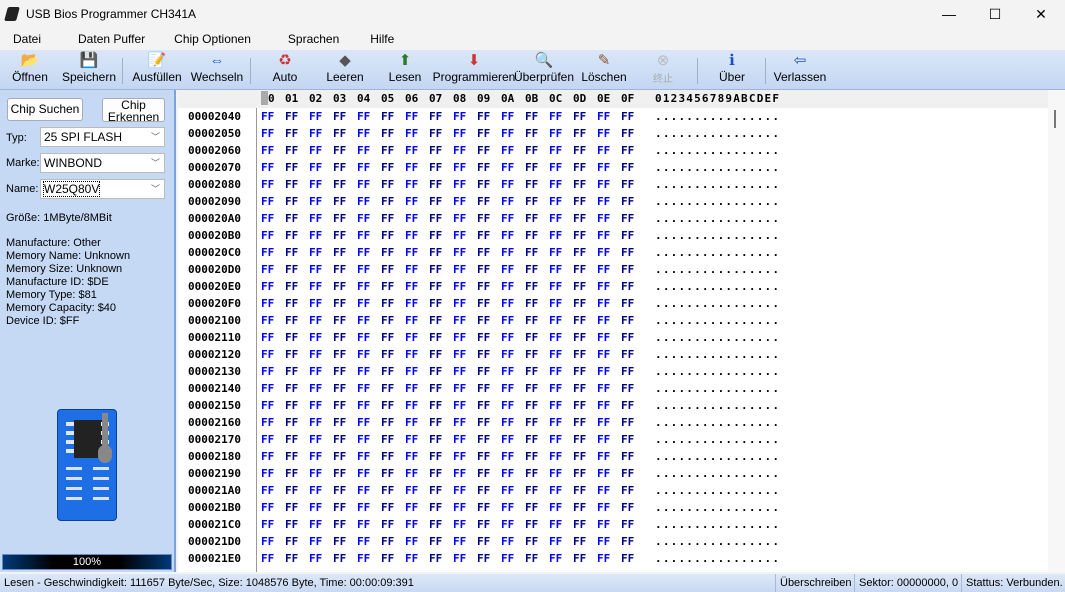 The image size is (1065, 592). I want to click on chip-erkennen-button: Chip Erkennen, so click(133, 110).